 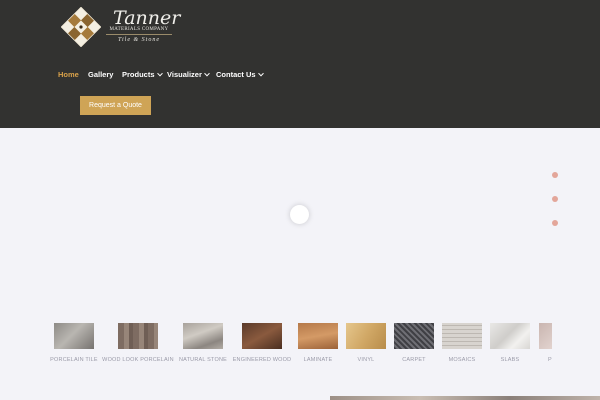 What do you see at coordinates (366, 336) in the screenshot?
I see `vinyl-thumbnail` at bounding box center [366, 336].